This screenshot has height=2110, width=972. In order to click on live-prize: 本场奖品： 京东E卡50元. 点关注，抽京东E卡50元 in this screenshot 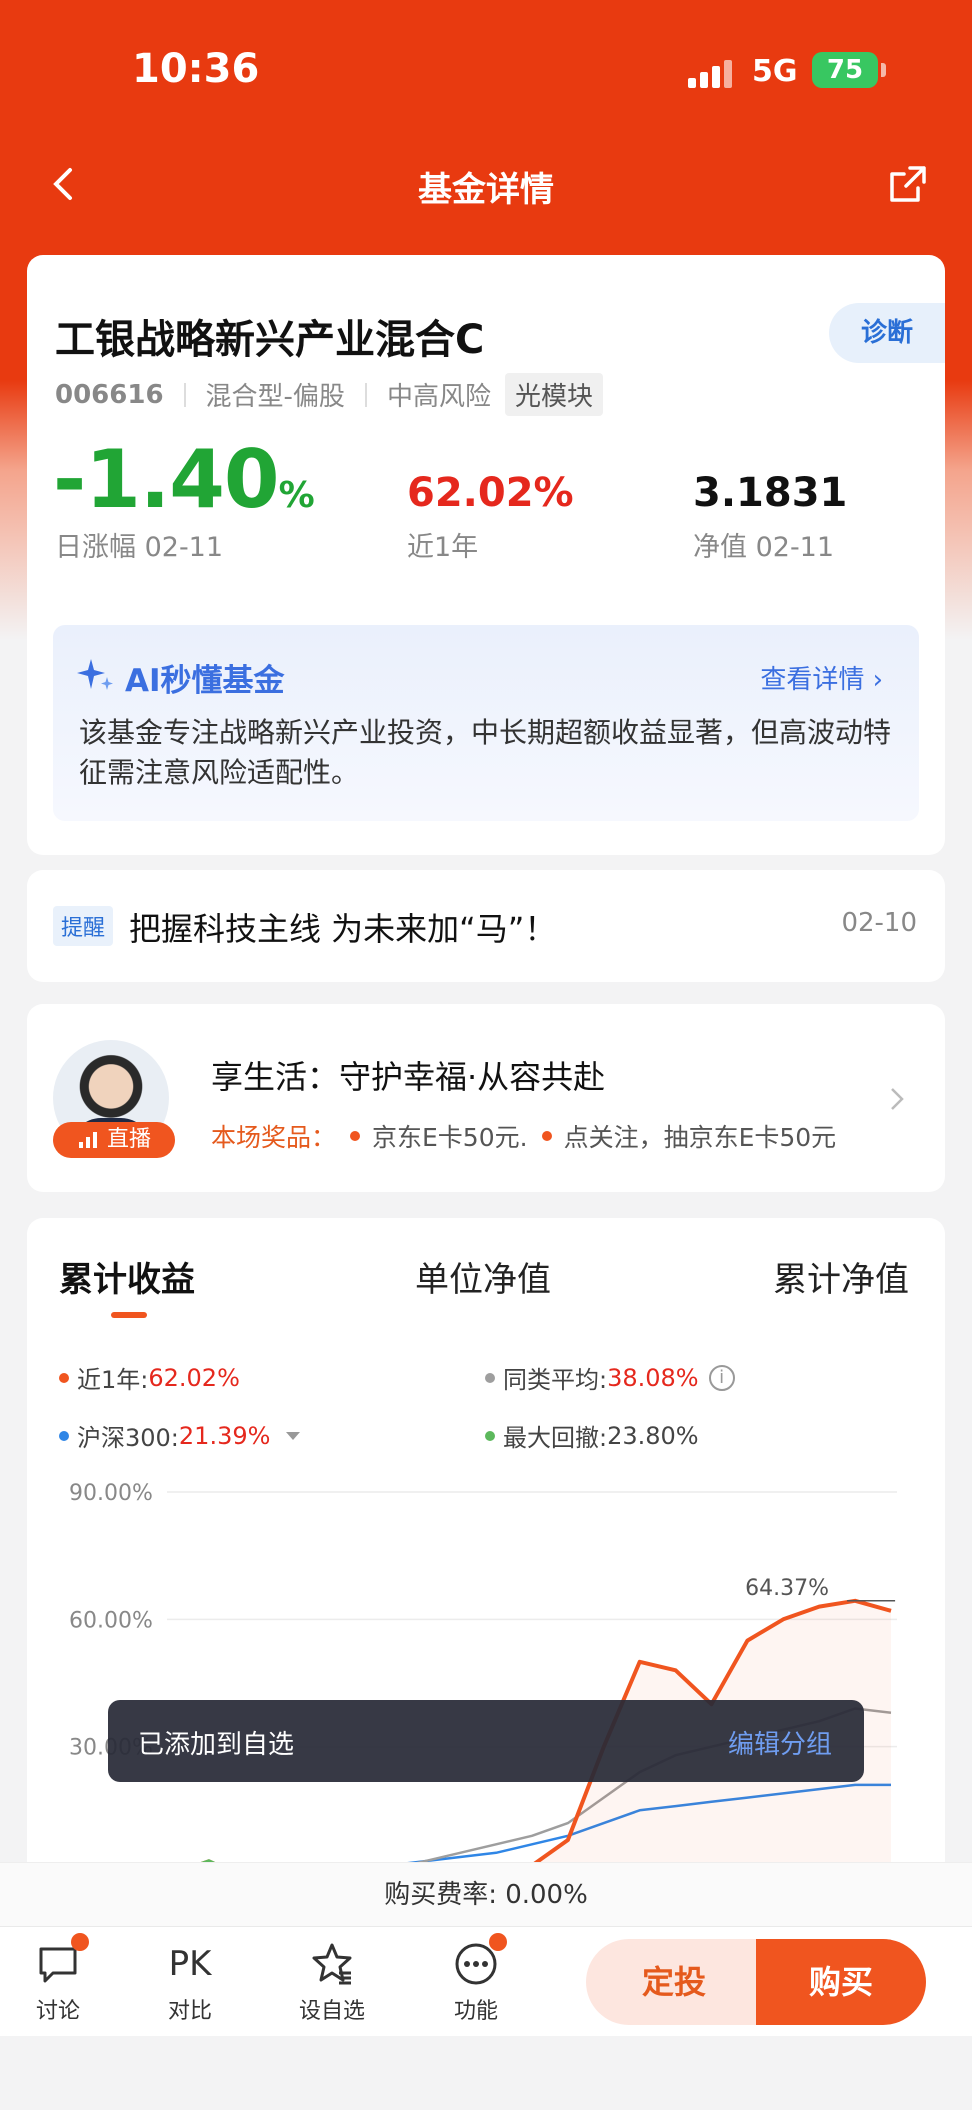, I will do `click(523, 1136)`.